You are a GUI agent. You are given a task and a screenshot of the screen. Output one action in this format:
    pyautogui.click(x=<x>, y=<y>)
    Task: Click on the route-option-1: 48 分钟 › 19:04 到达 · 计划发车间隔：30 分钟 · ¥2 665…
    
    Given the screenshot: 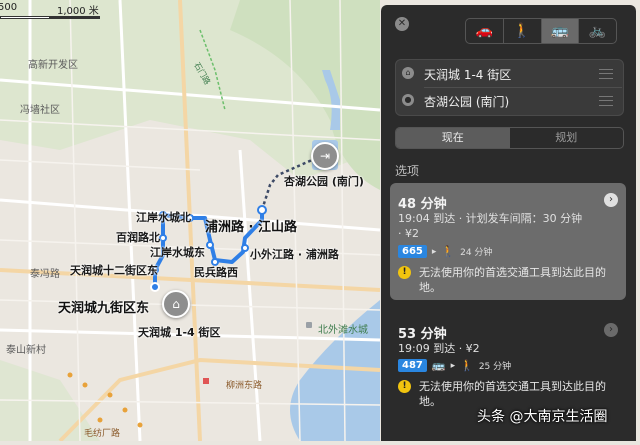 What is the action you would take?
    pyautogui.click(x=508, y=241)
    